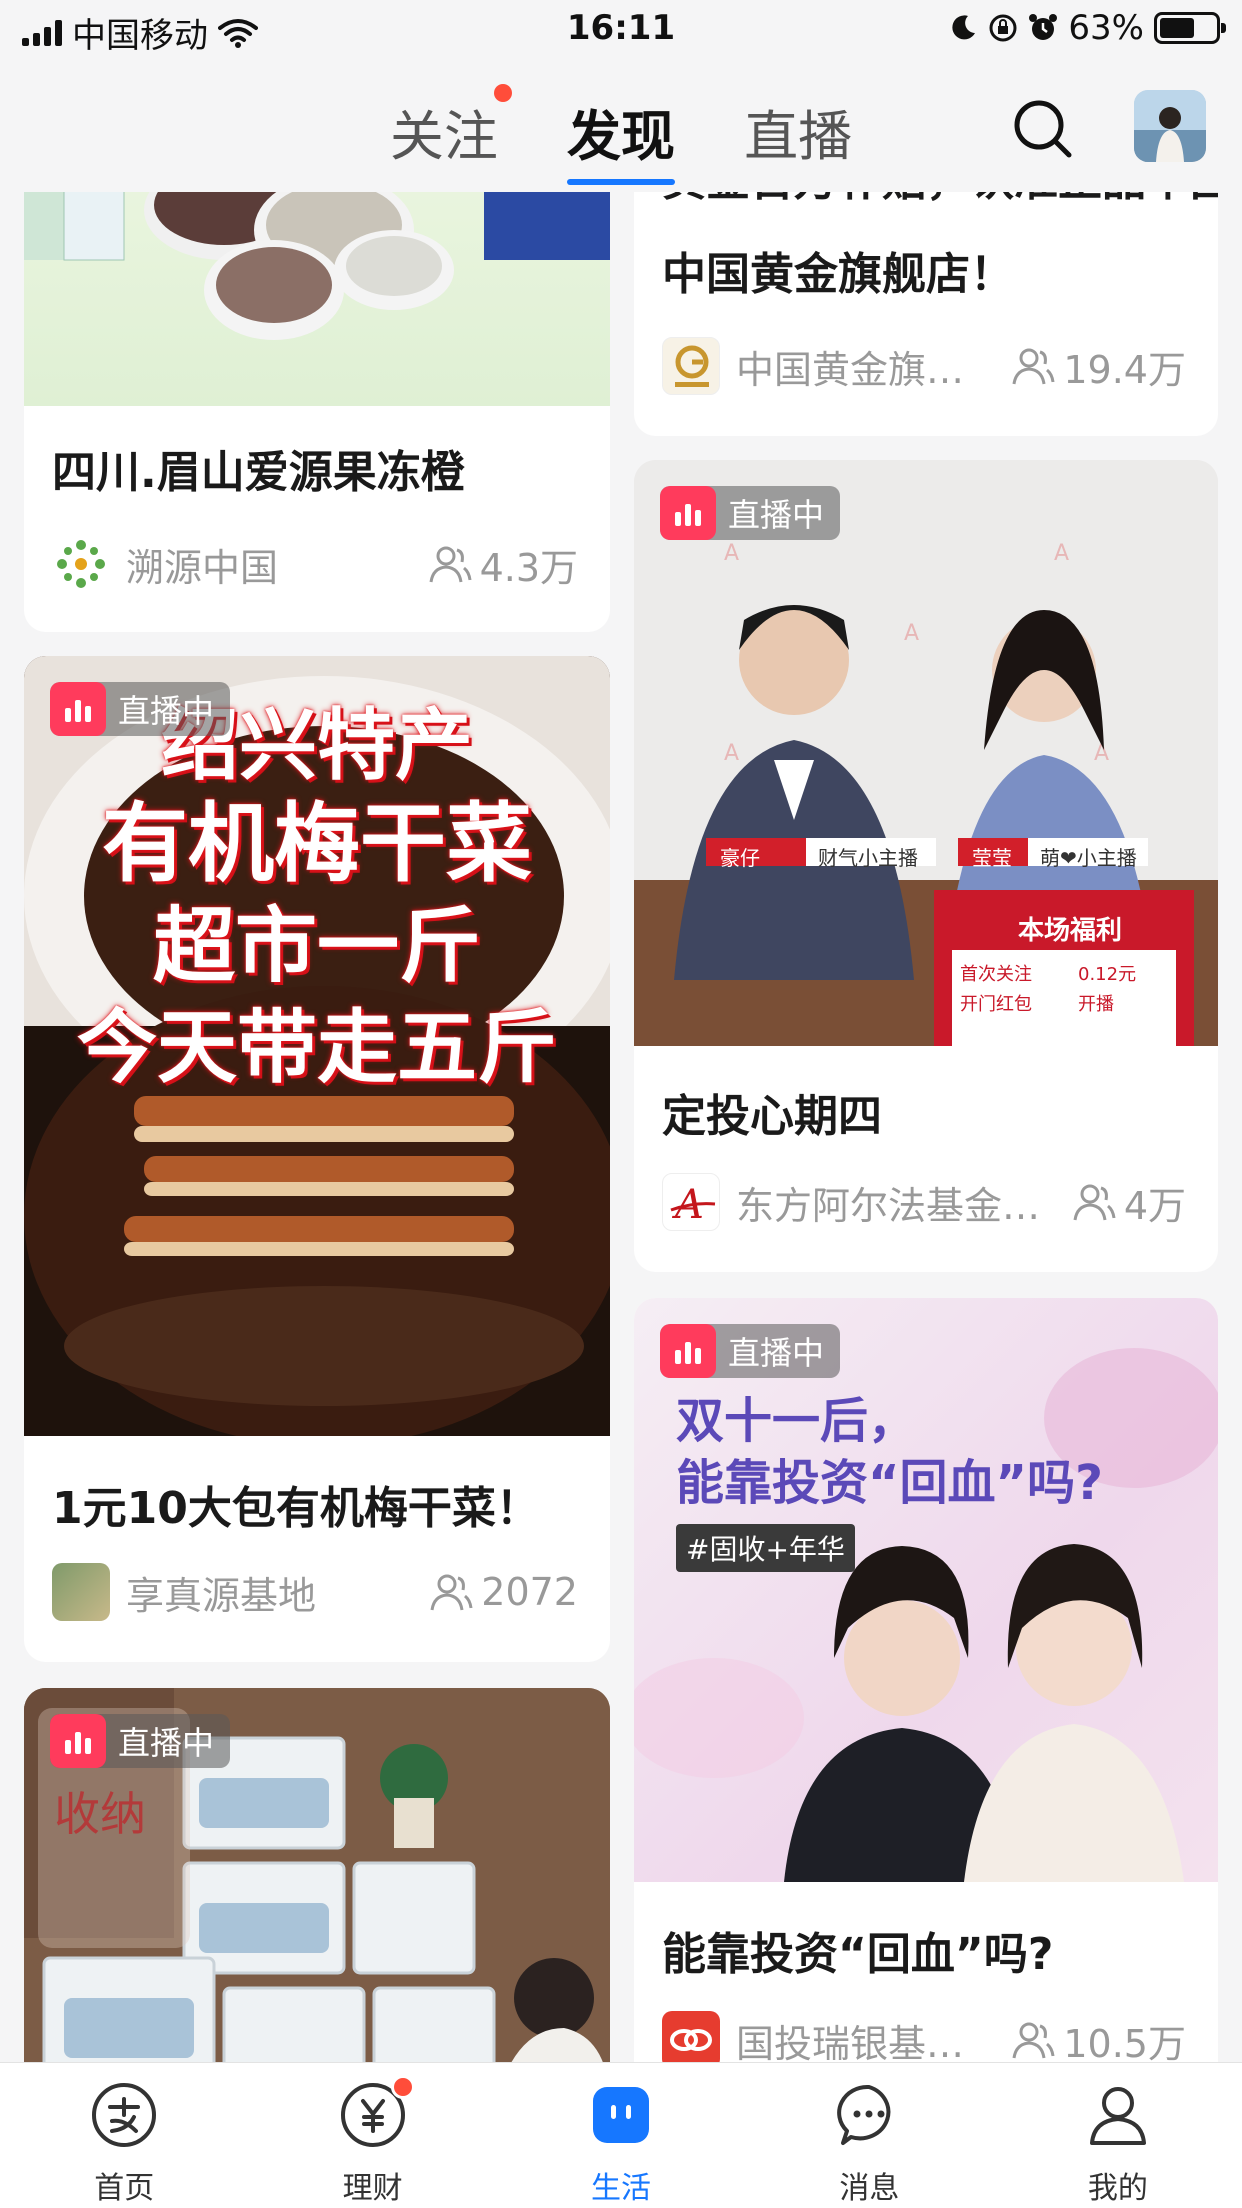 This screenshot has height=2208, width=1242. Describe the element at coordinates (1043, 27) in the screenshot. I see `alarm-icon` at that location.